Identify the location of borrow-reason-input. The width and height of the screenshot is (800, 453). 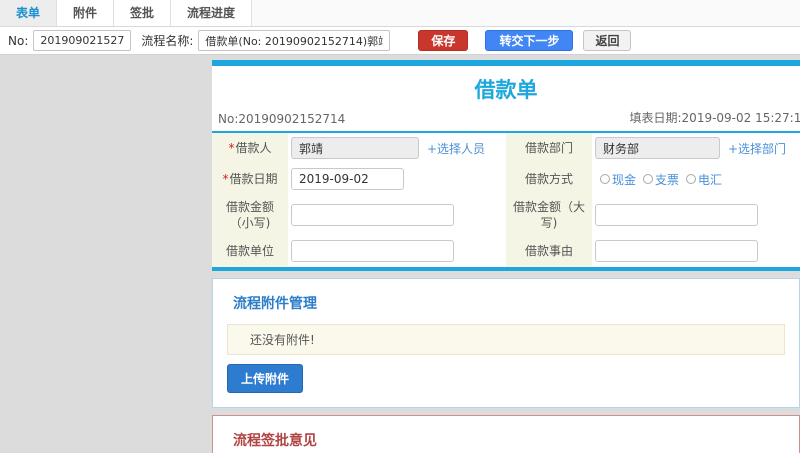
(676, 251).